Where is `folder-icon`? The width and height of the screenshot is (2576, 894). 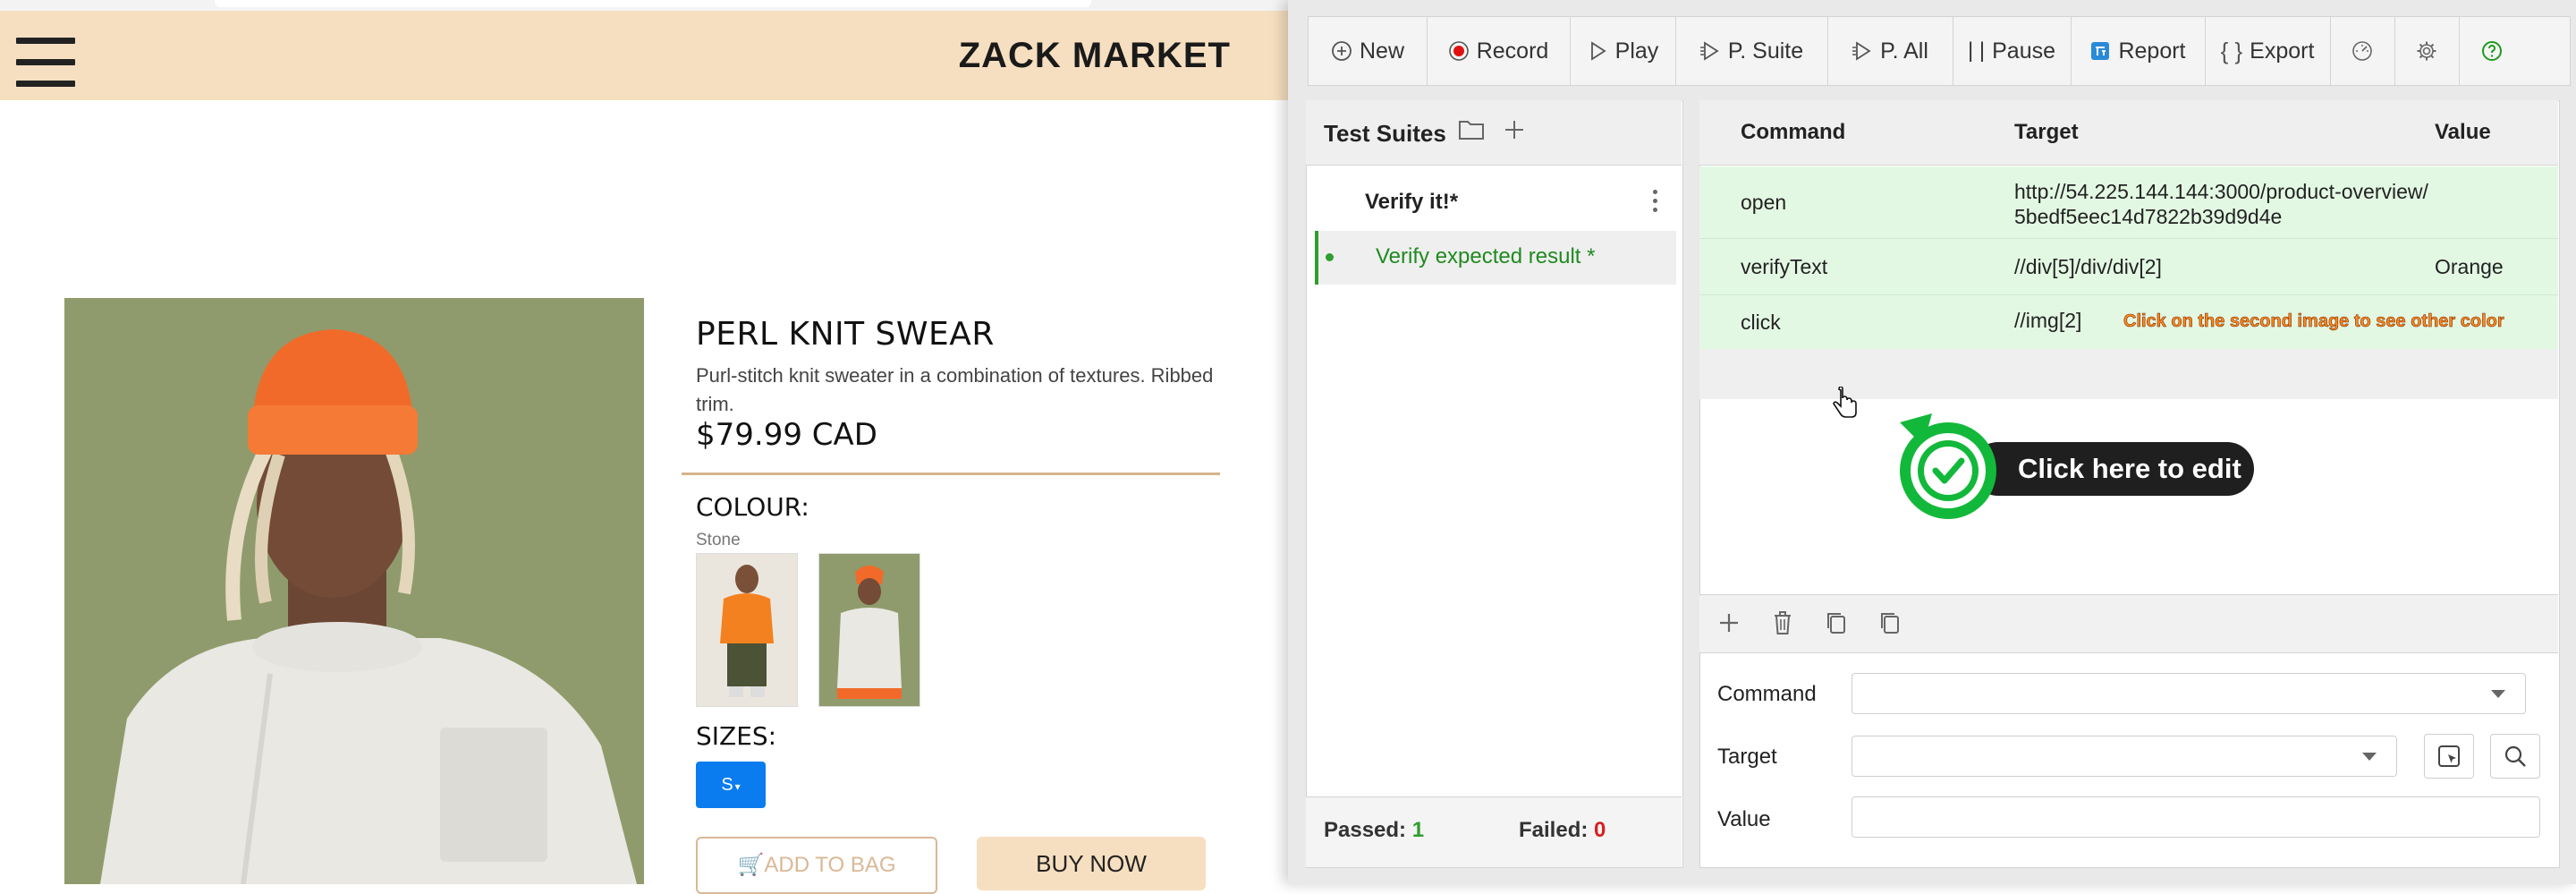
folder-icon is located at coordinates (1471, 130).